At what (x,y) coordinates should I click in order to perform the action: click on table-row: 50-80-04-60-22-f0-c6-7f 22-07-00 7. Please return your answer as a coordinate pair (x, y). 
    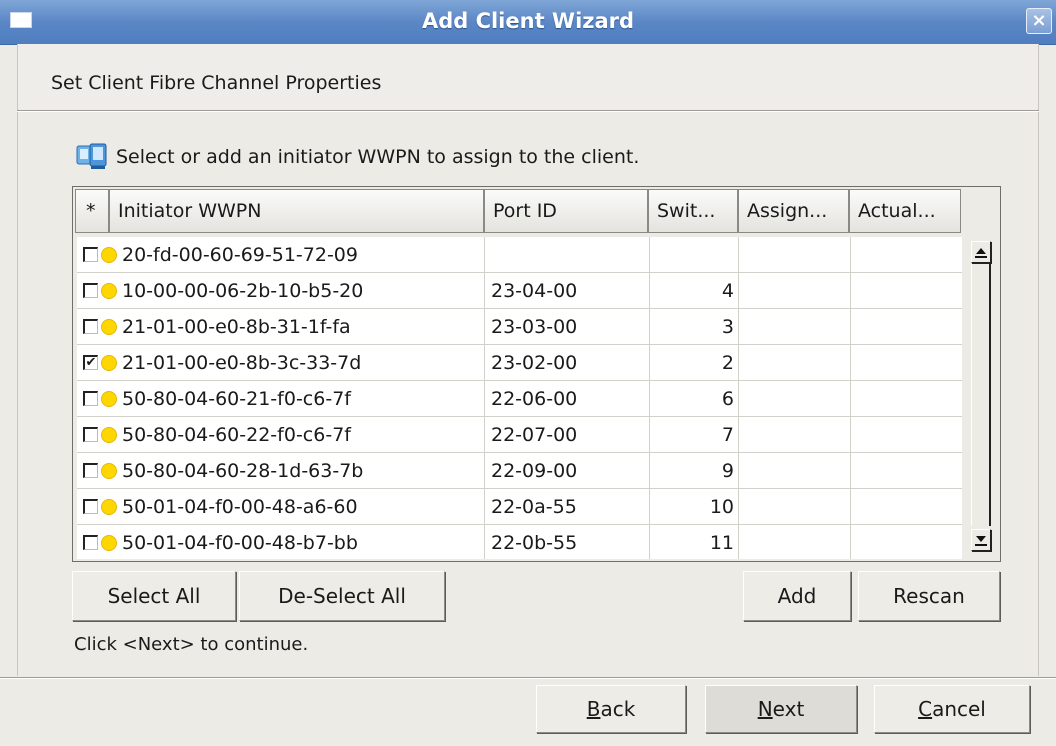
    Looking at the image, I should click on (519, 435).